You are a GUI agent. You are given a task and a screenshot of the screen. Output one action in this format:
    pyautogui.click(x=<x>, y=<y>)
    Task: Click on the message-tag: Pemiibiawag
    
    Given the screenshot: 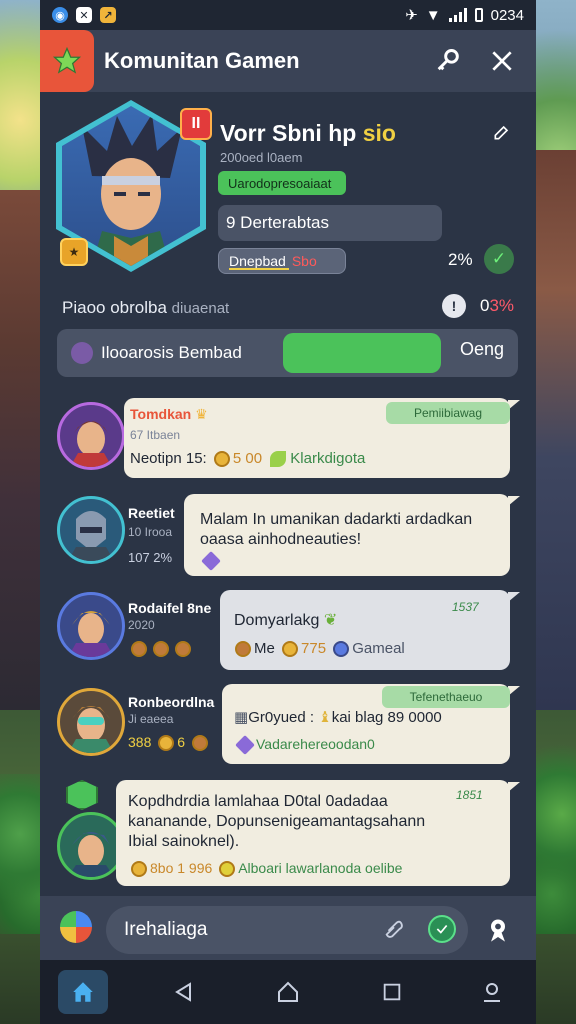 What is the action you would take?
    pyautogui.click(x=448, y=413)
    